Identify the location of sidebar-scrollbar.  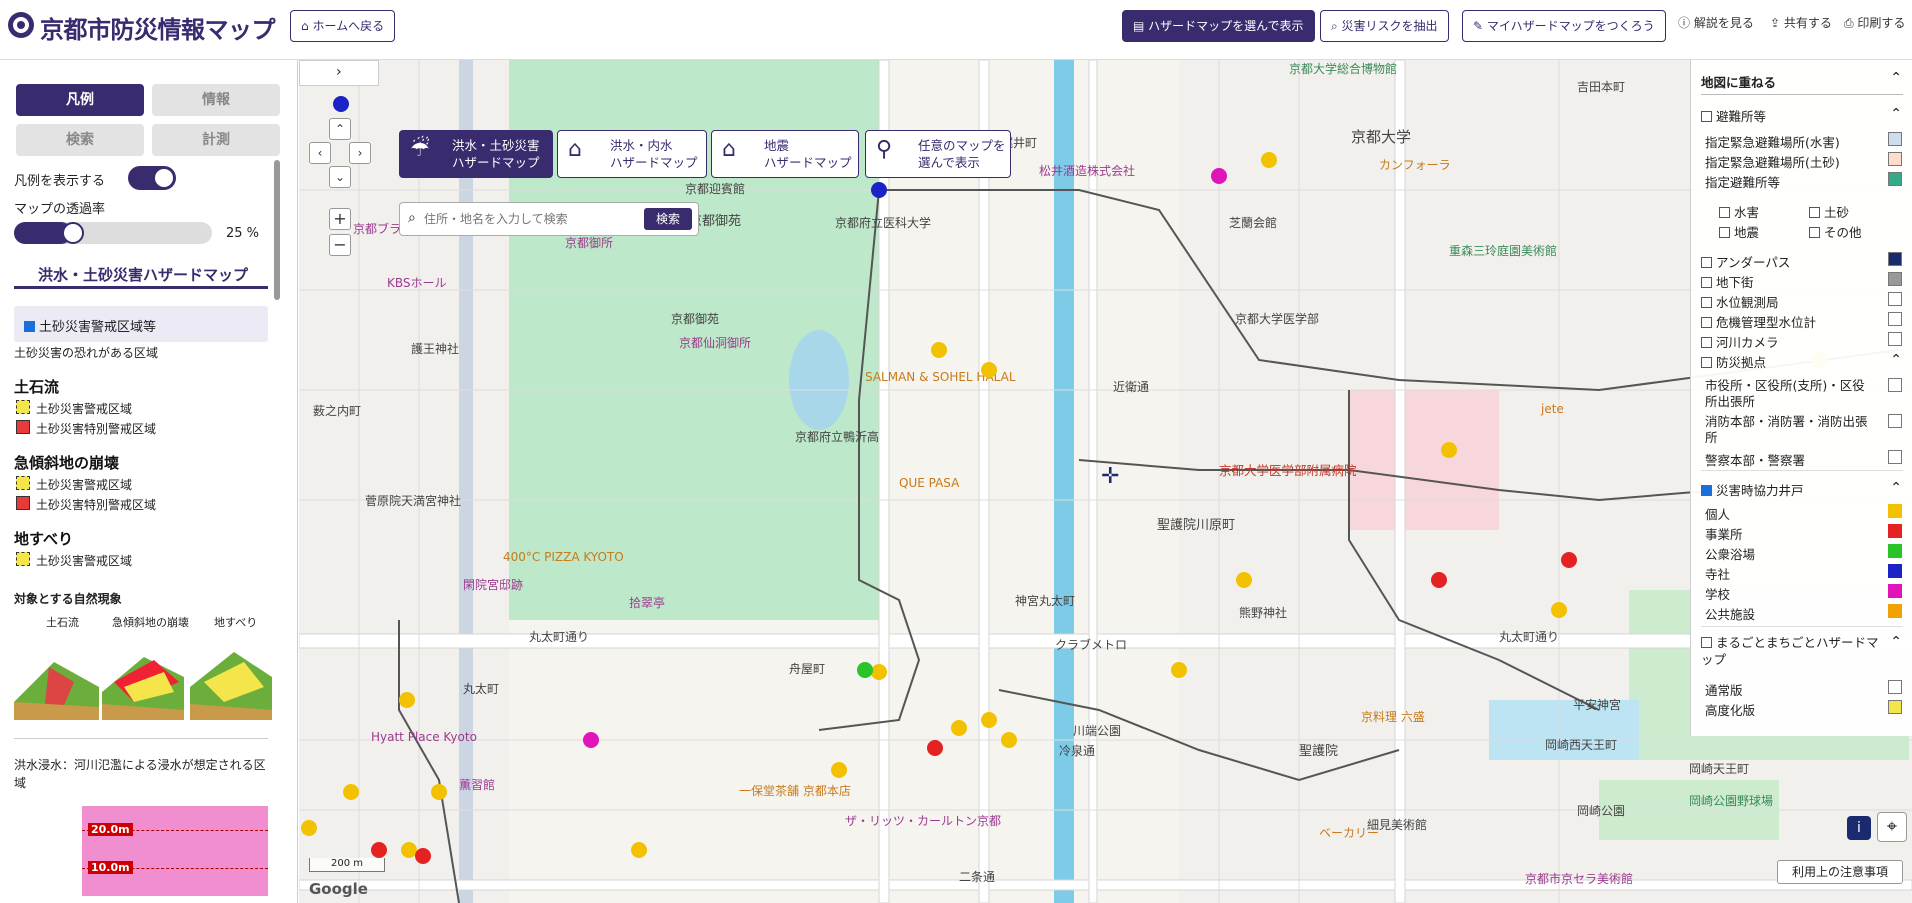
(277, 230).